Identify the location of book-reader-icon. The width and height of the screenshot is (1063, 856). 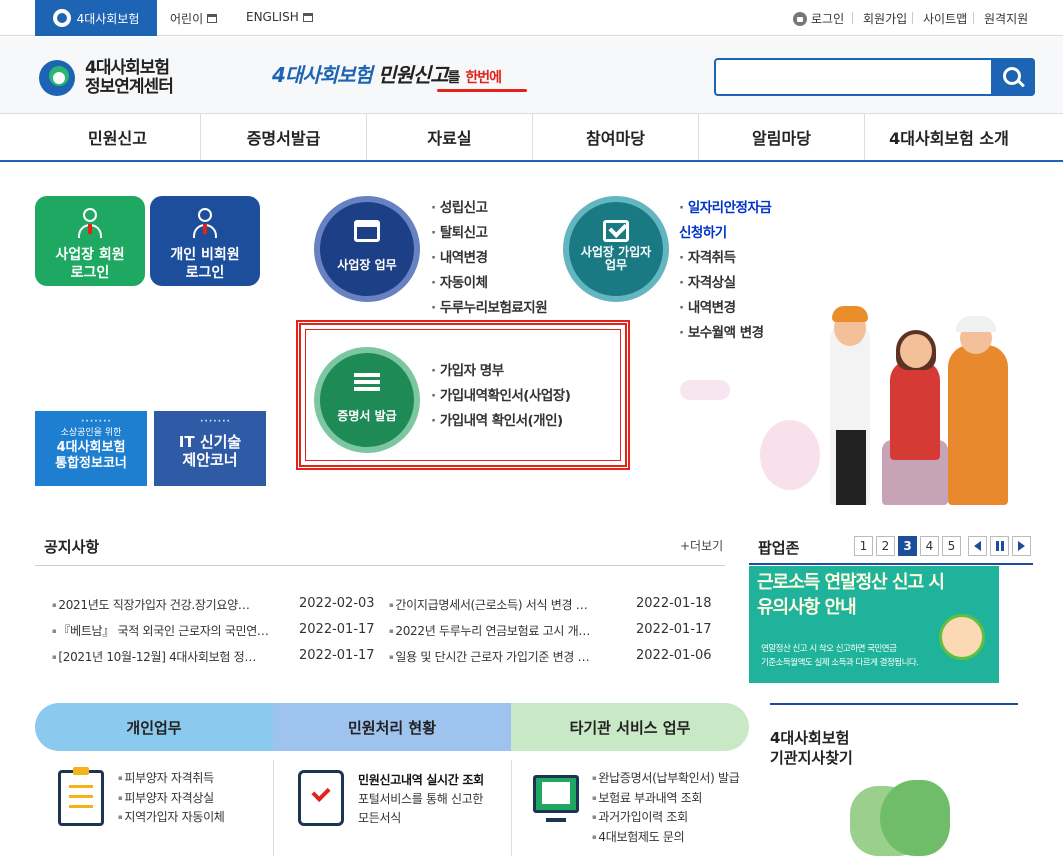
(367, 231).